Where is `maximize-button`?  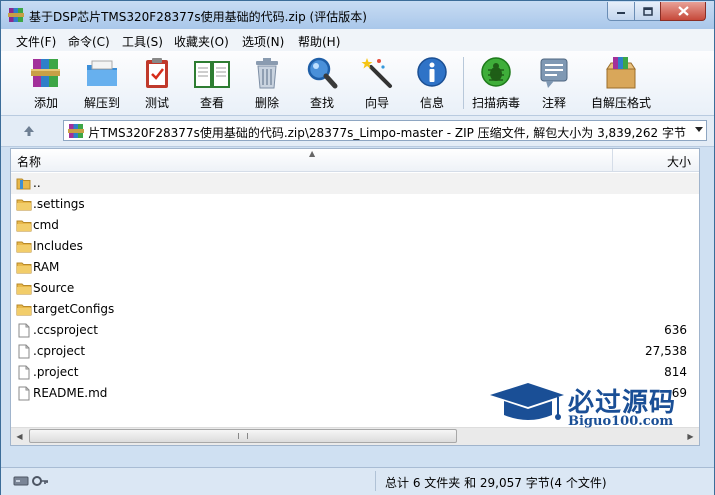
maximize-button is located at coordinates (647, 11).